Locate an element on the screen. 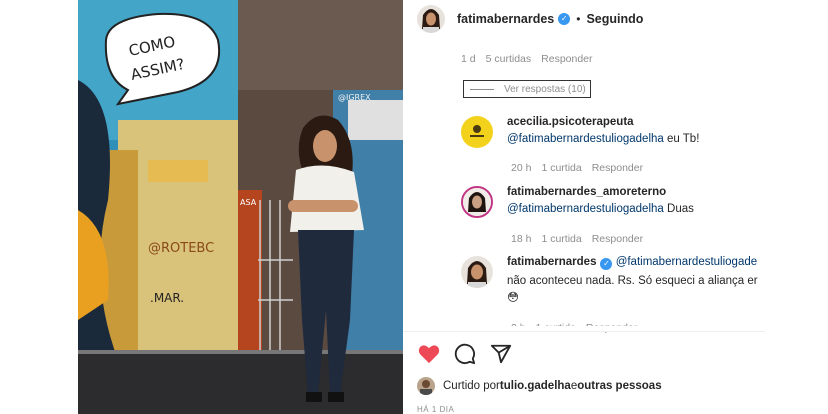  wall-tag-rotebc: @ROTEBC is located at coordinates (181, 248).